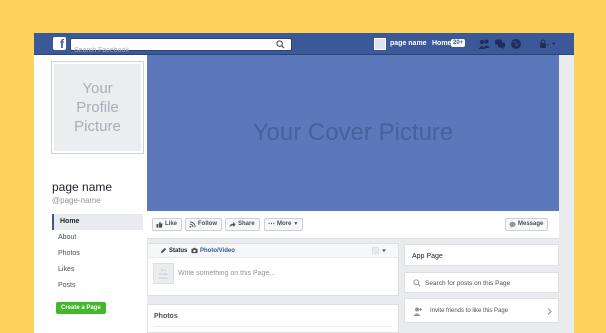  I want to click on composer-body: Your Profile Picture, so click(273, 277).